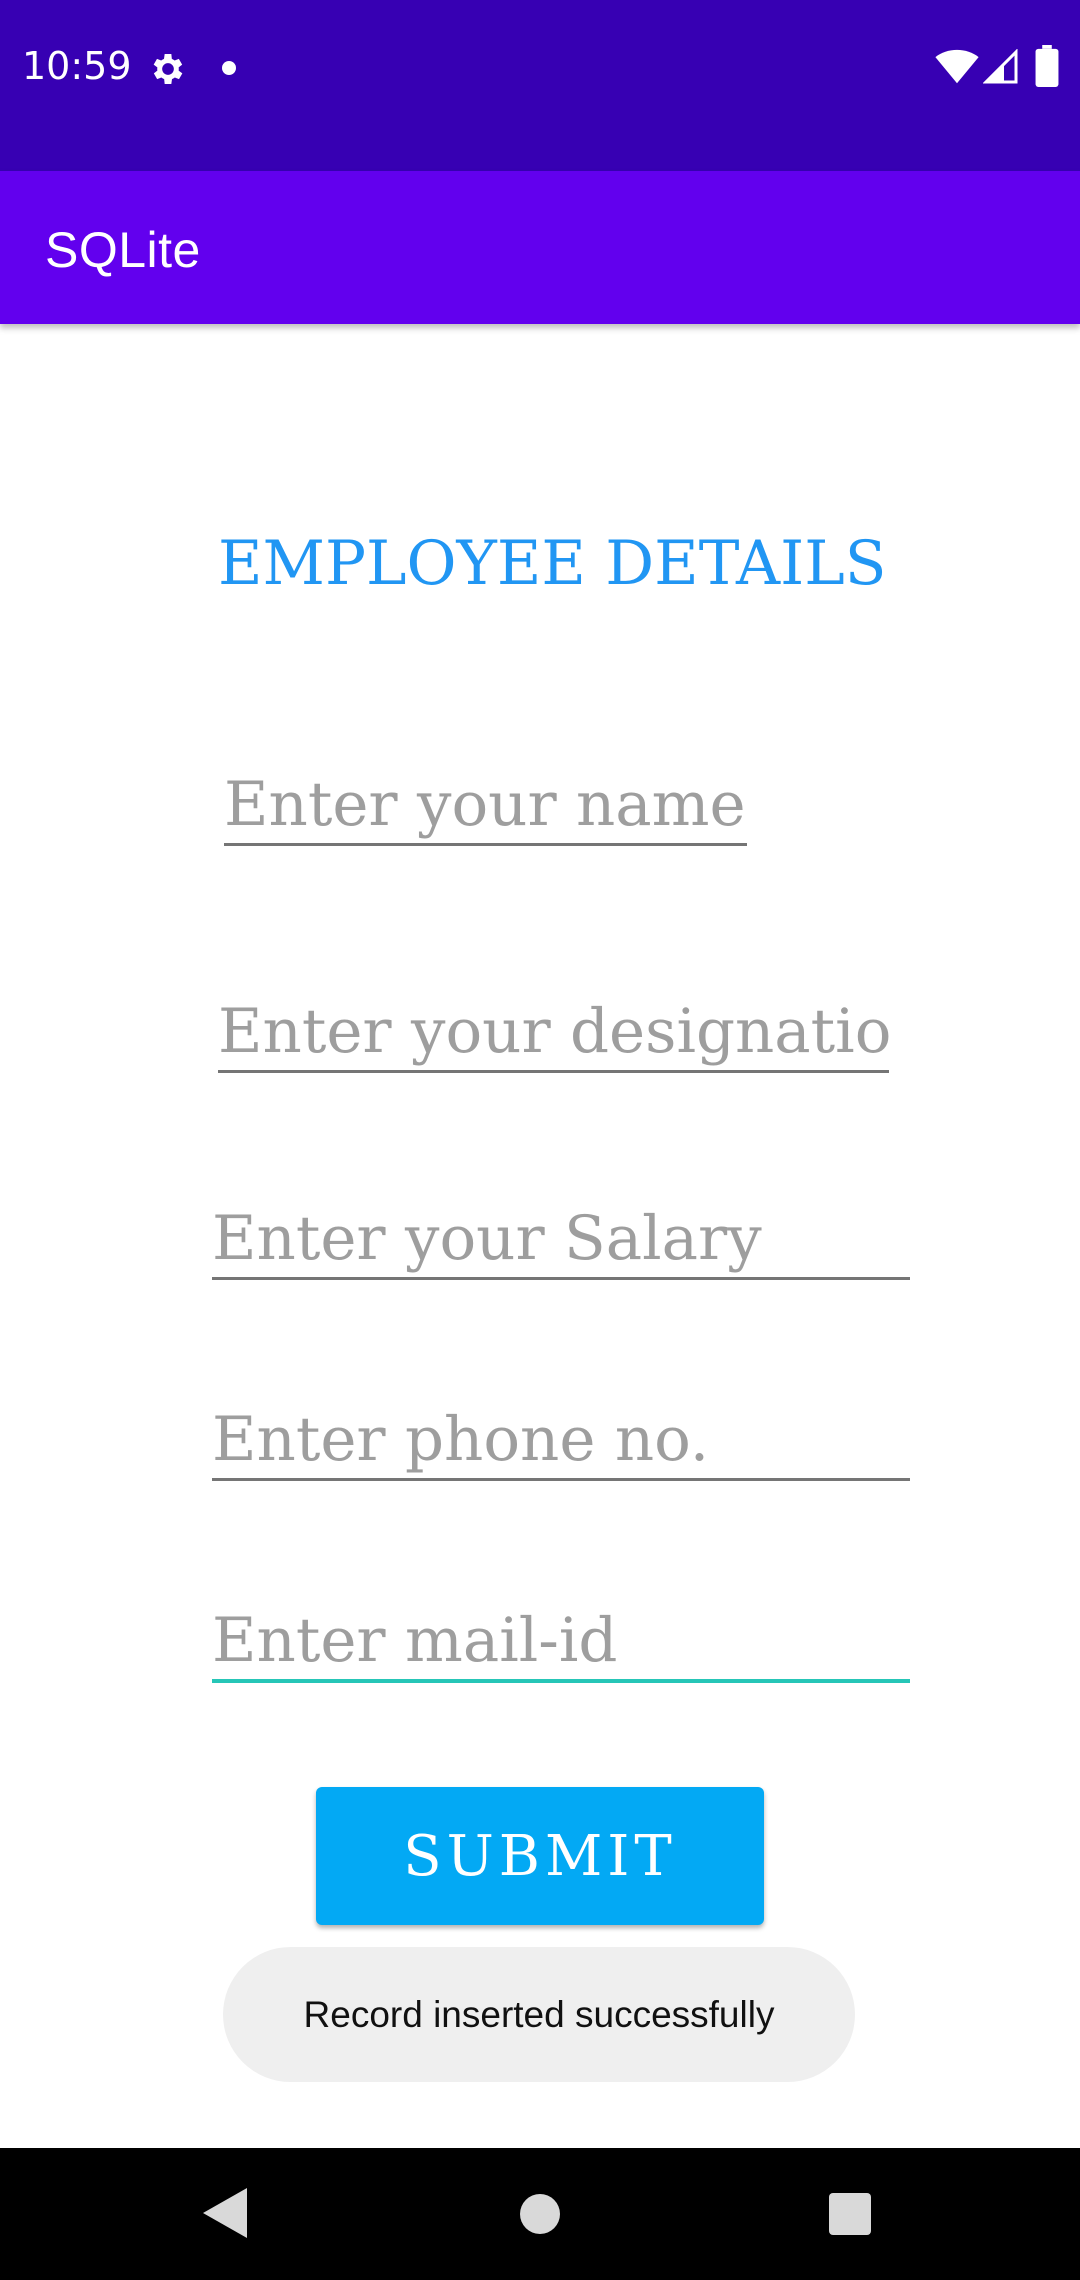 This screenshot has height=2280, width=1080. What do you see at coordinates (123, 250) in the screenshot?
I see `app-title: SQLite` at bounding box center [123, 250].